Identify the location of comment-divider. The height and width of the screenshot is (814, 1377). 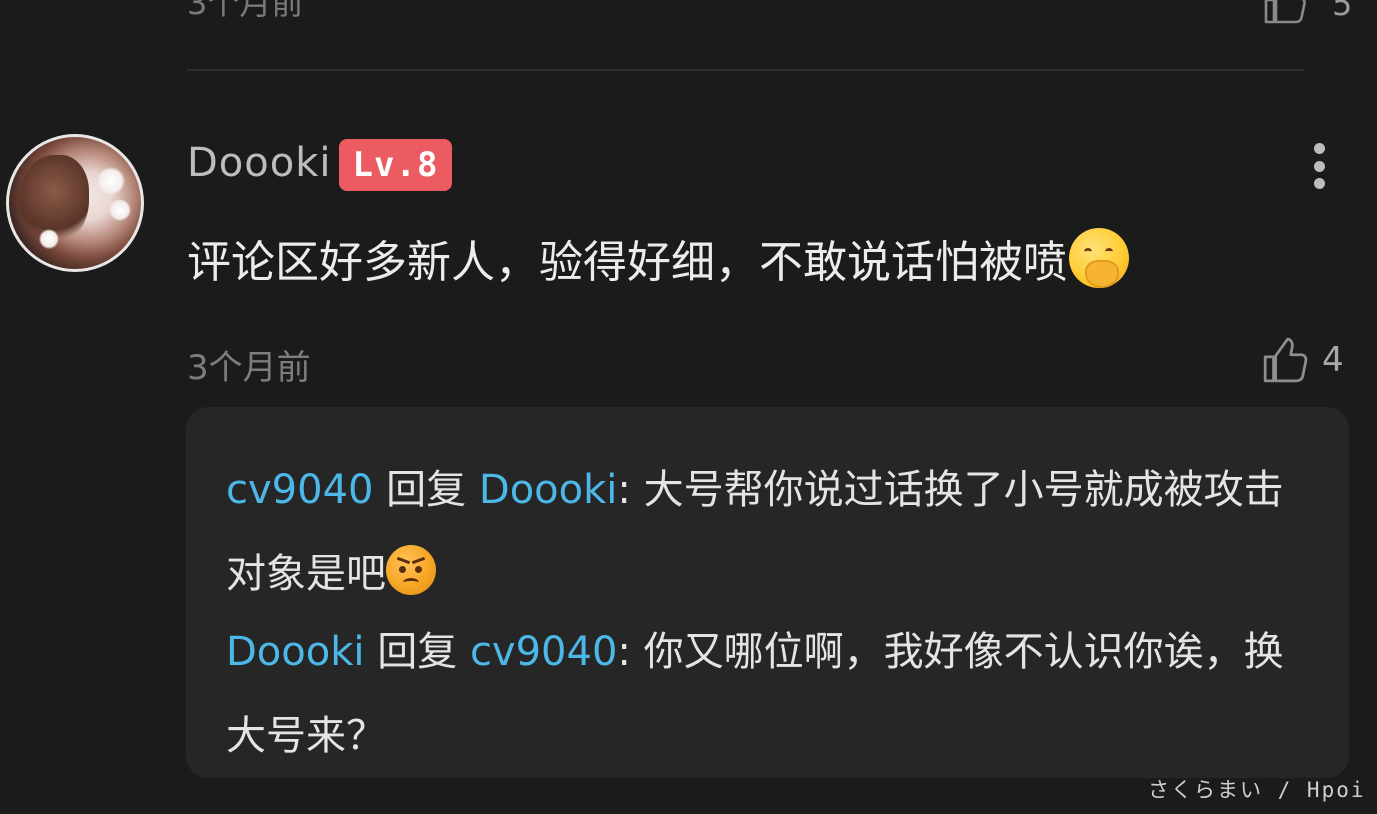
(745, 70).